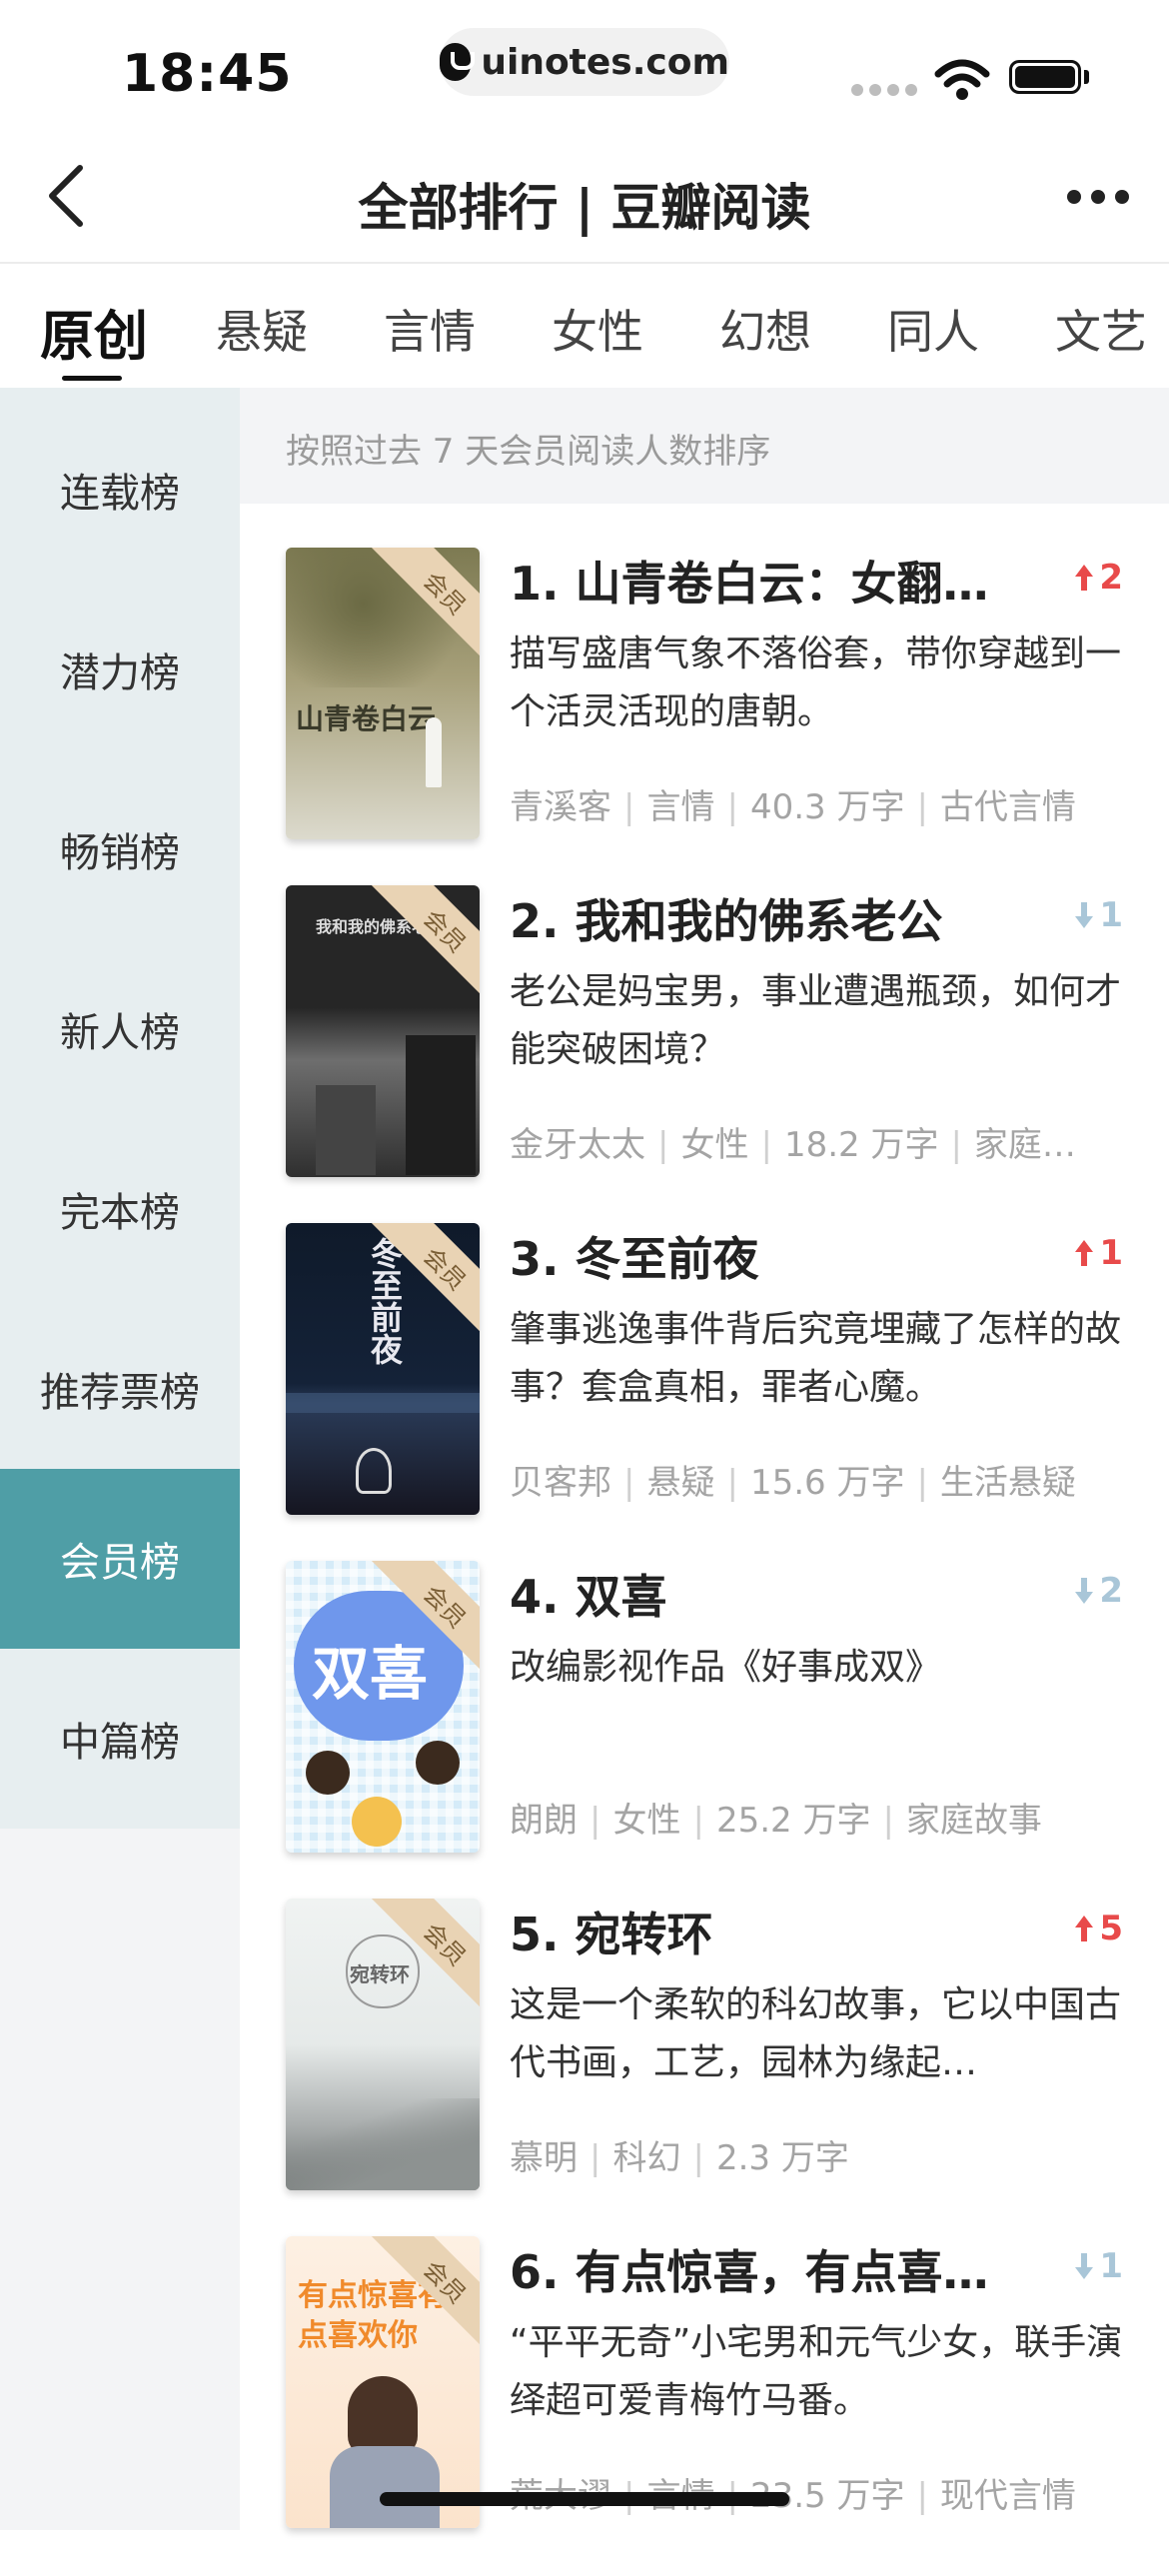  Describe the element at coordinates (827, 807) in the screenshot. I see `book-word-count: 40.3 万字` at that location.